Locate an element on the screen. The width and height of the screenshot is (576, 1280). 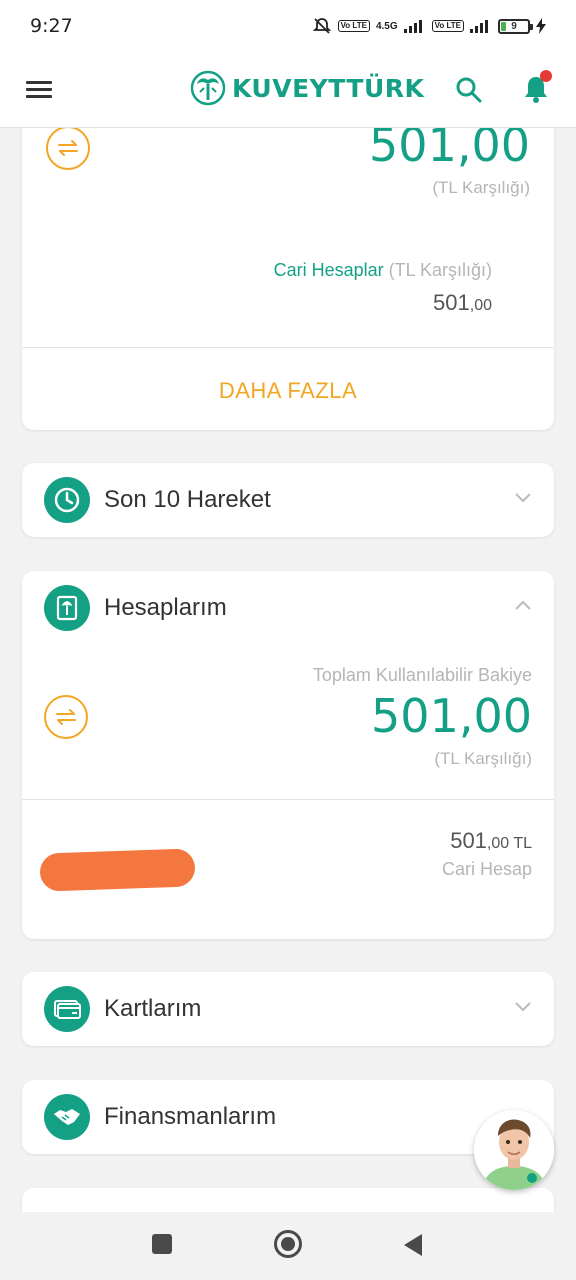
bank-account-icon is located at coordinates (67, 608).